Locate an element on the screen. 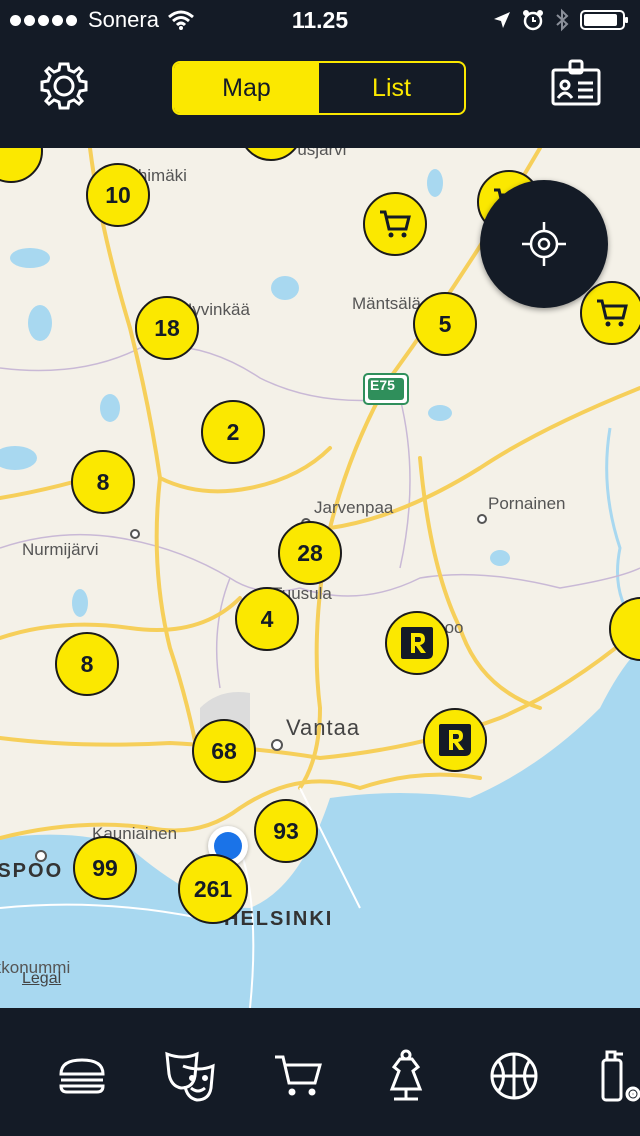 This screenshot has width=640, height=1136. place-jarvenpaa: Jarvenpaa is located at coordinates (354, 507).